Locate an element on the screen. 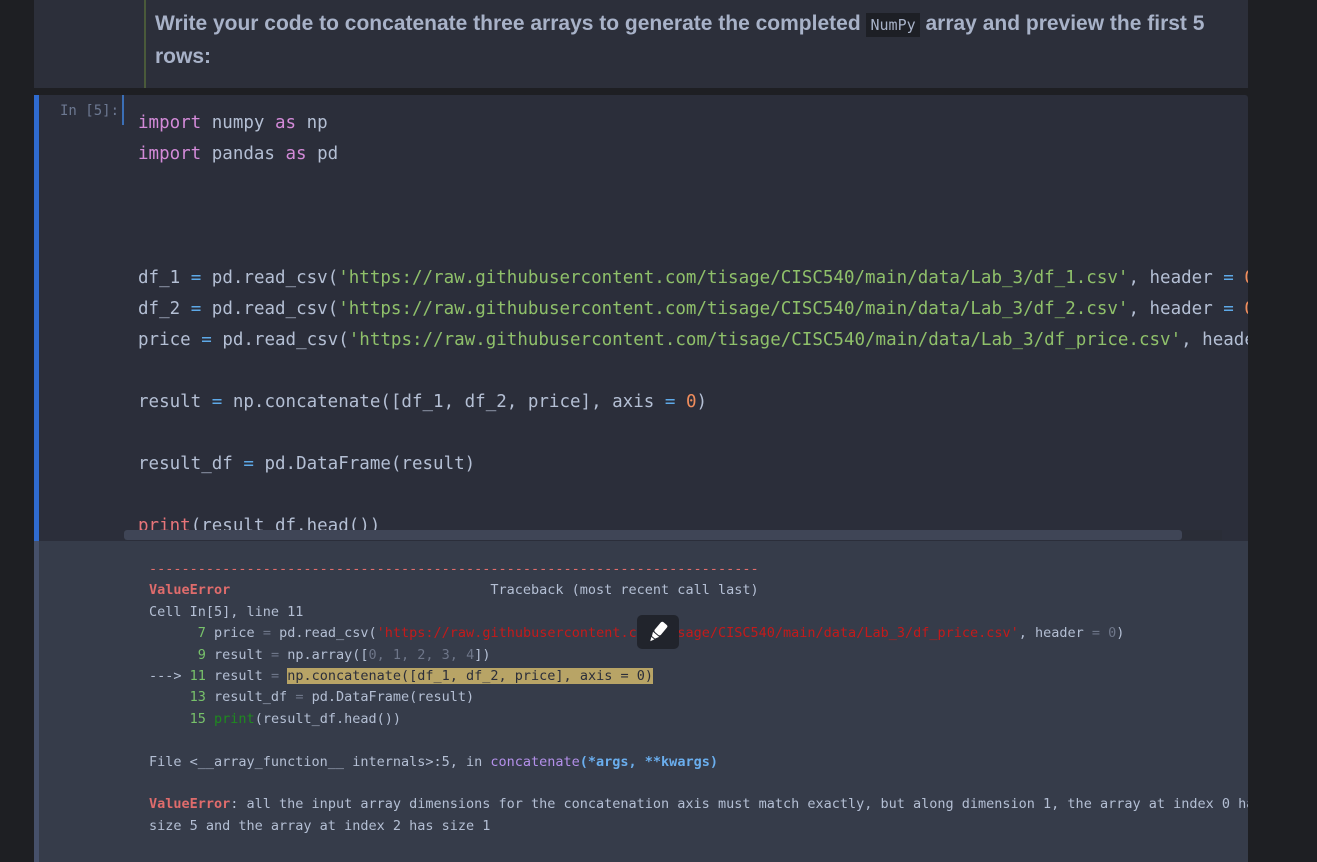  code-text: pd.DataFrame(result) is located at coordinates (370, 464).